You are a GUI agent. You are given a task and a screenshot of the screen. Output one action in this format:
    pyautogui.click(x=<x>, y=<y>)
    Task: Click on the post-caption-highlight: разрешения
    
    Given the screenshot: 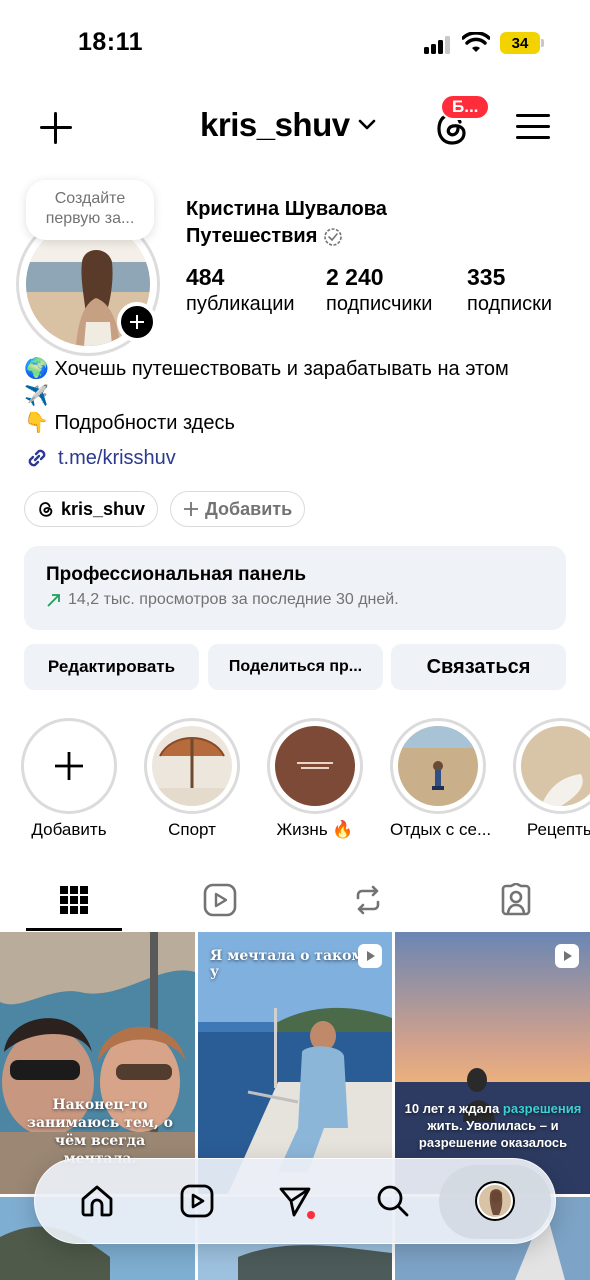 What is the action you would take?
    pyautogui.click(x=542, y=1108)
    